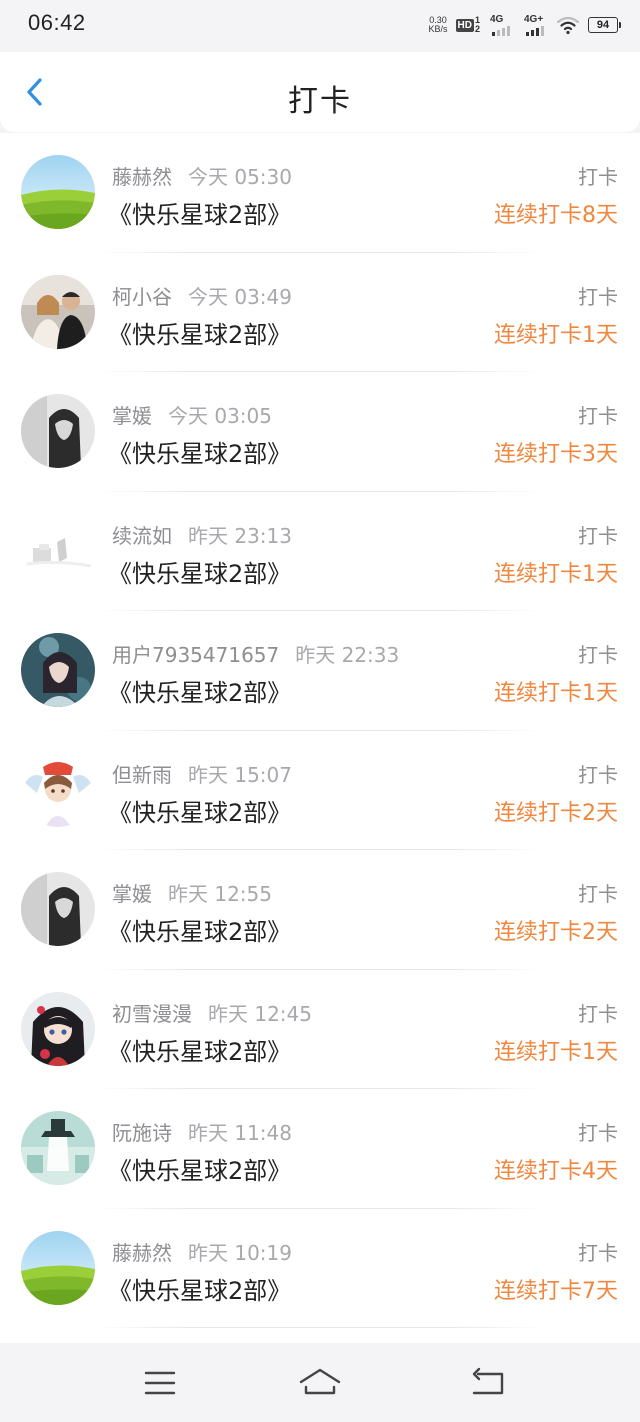  What do you see at coordinates (320, 432) in the screenshot?
I see `list-item: 掌媛 今天 03:05 《快乐星球2部》 打卡连续打卡3天` at bounding box center [320, 432].